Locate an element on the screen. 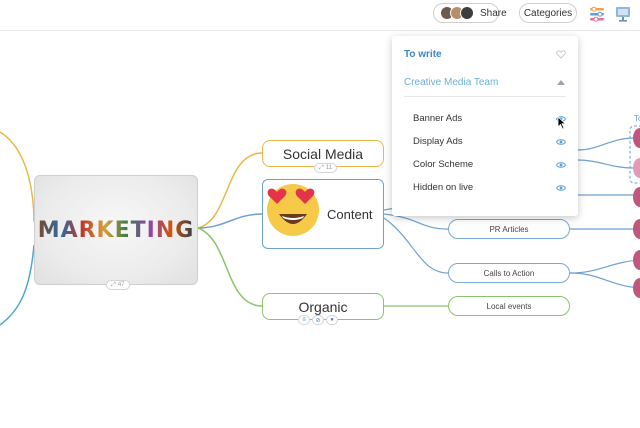 The width and height of the screenshot is (640, 428). node-organic-label: Organic is located at coordinates (323, 306).